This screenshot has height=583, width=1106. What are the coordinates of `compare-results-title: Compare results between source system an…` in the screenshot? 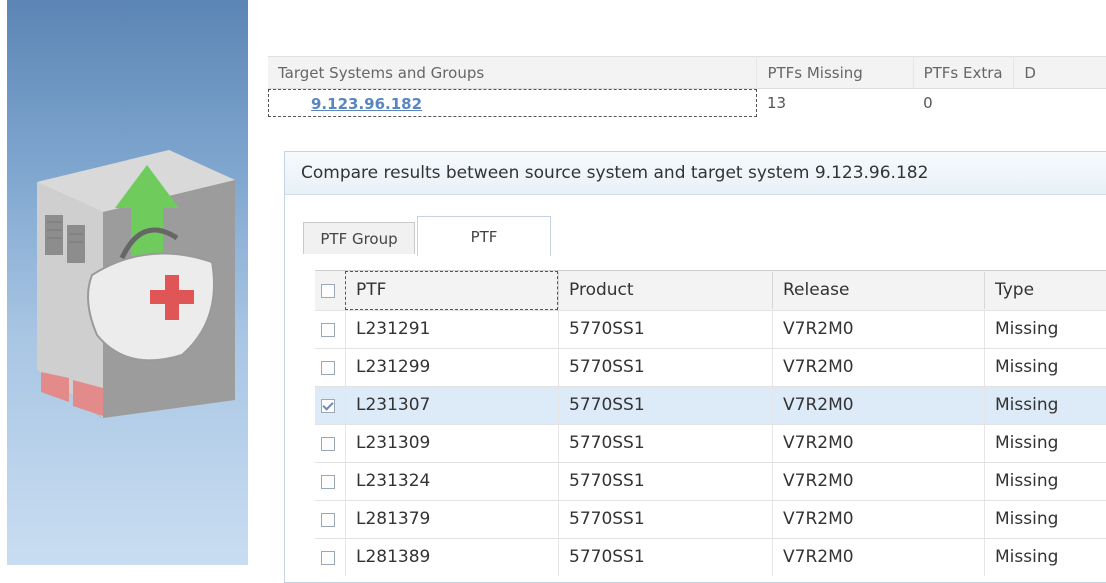 It's located at (695, 173).